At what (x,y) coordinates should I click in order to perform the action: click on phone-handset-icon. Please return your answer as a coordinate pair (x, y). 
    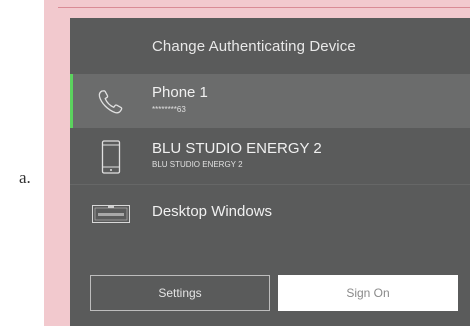
    Looking at the image, I should click on (111, 104).